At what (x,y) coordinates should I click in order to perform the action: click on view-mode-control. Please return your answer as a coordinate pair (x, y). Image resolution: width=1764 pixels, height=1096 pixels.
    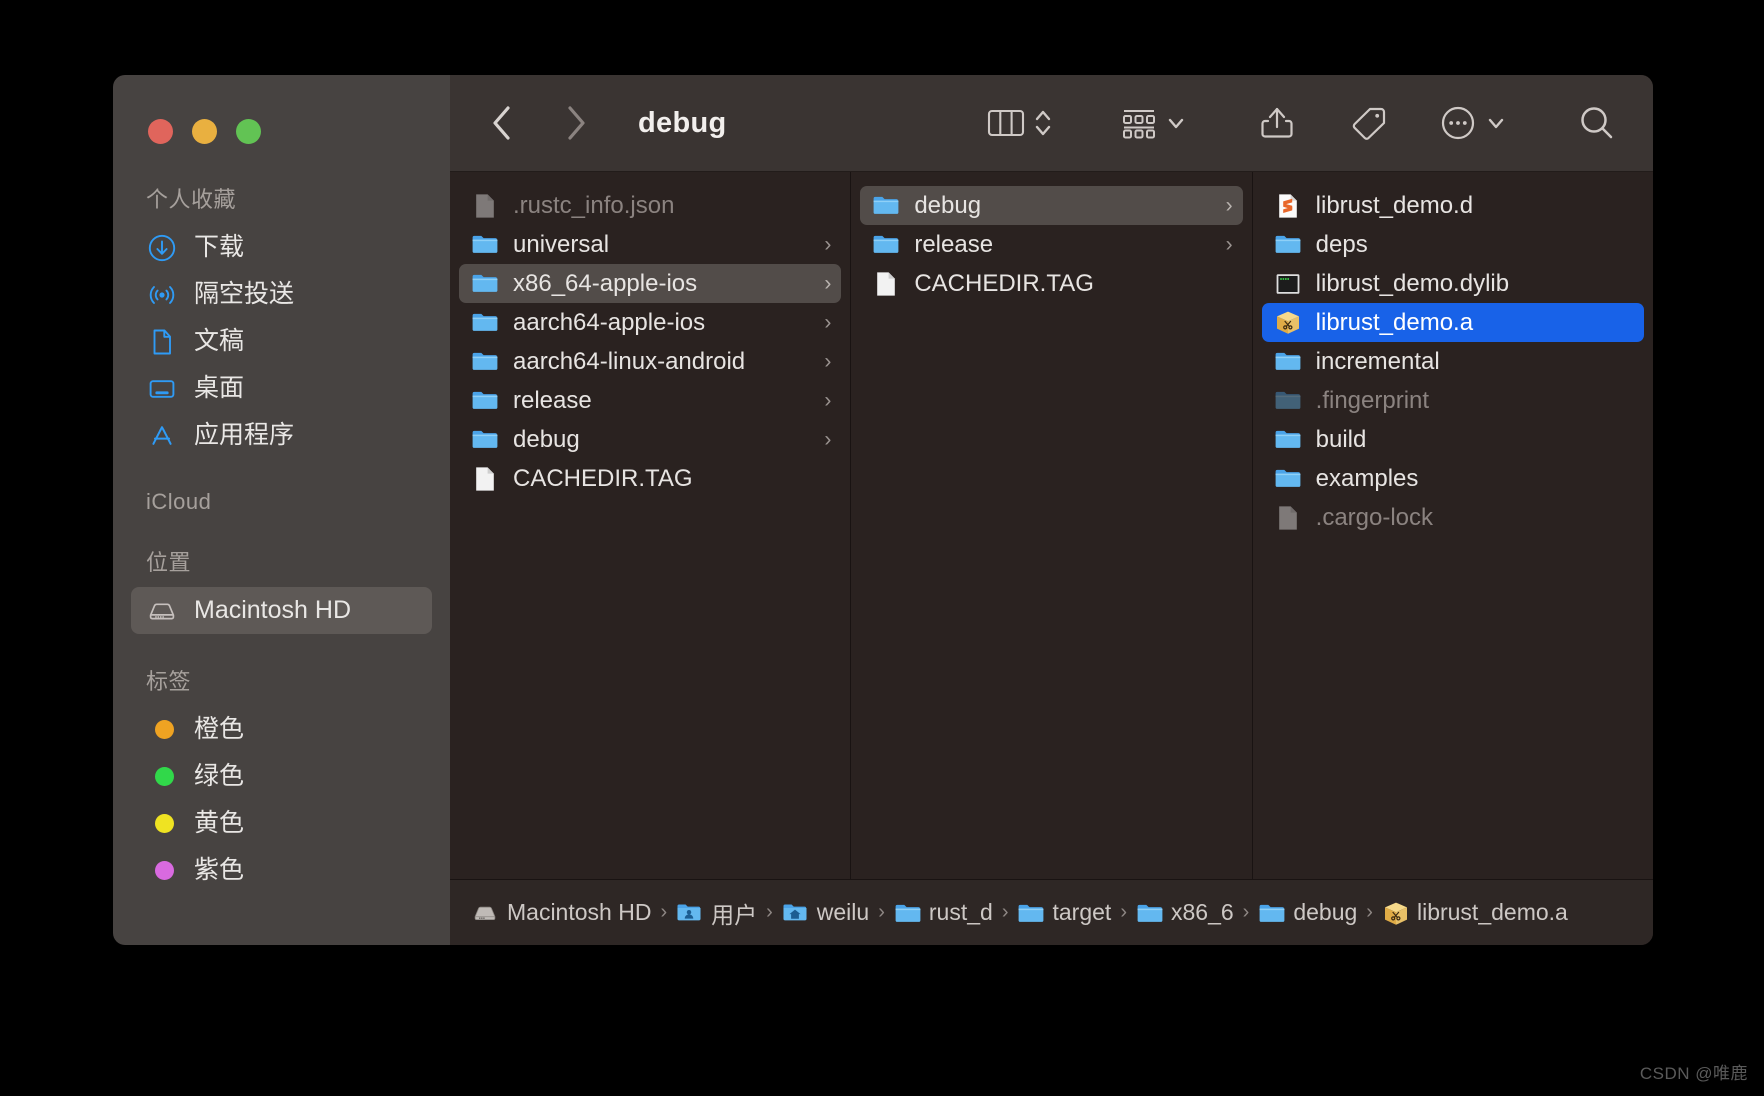
    Looking at the image, I should click on (1020, 123).